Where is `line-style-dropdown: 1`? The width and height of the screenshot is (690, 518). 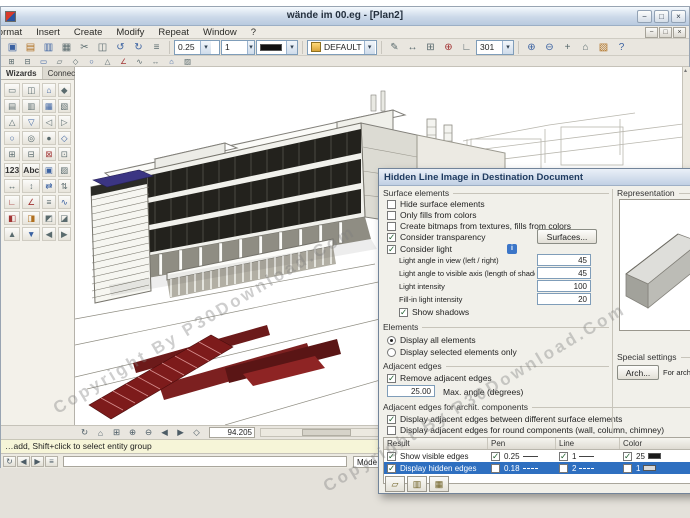
line-style-dropdown: 1 is located at coordinates (238, 47).